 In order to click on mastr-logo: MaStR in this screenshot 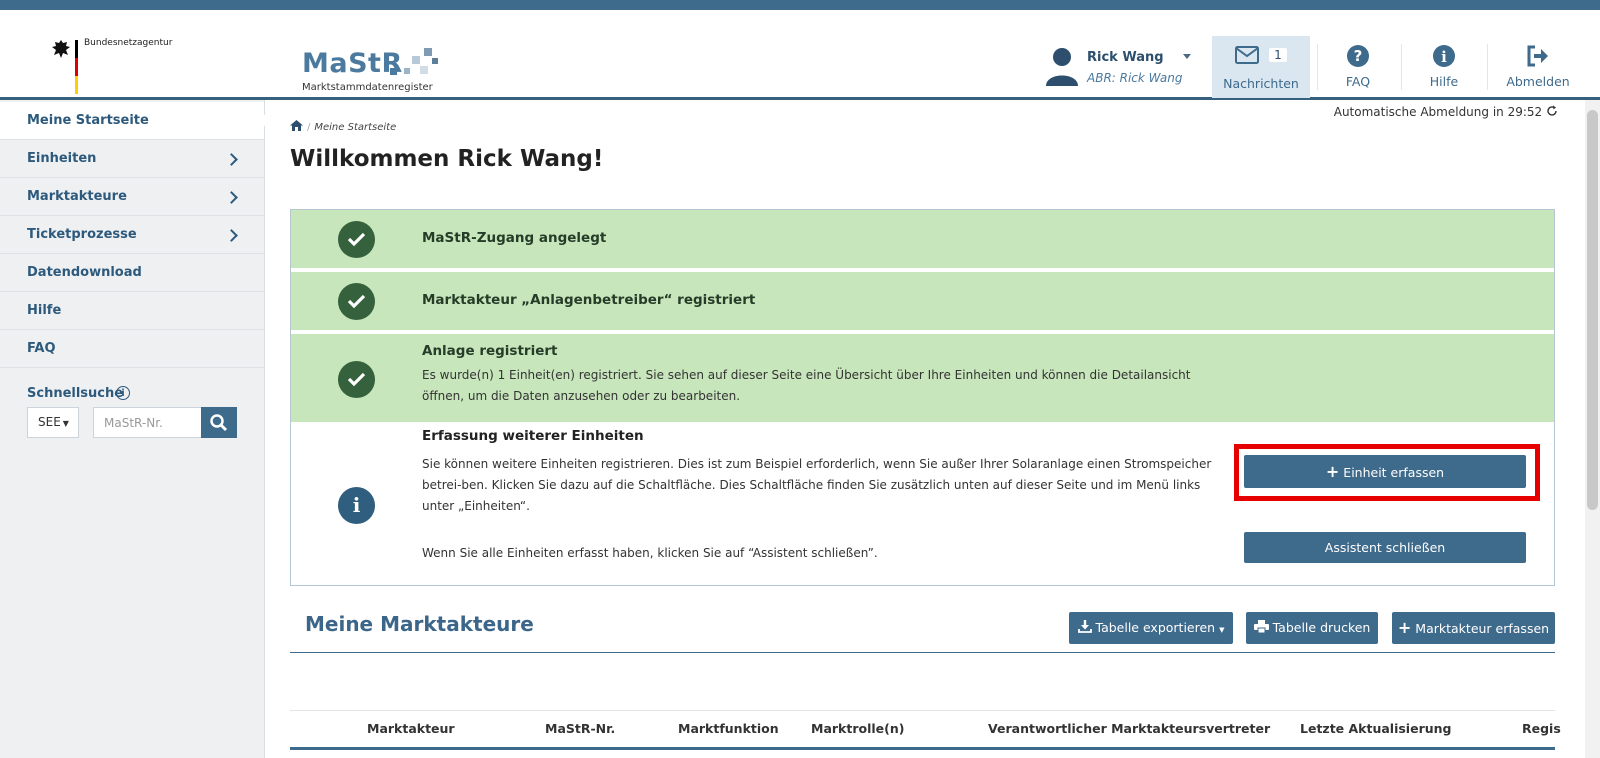, I will do `click(352, 63)`.